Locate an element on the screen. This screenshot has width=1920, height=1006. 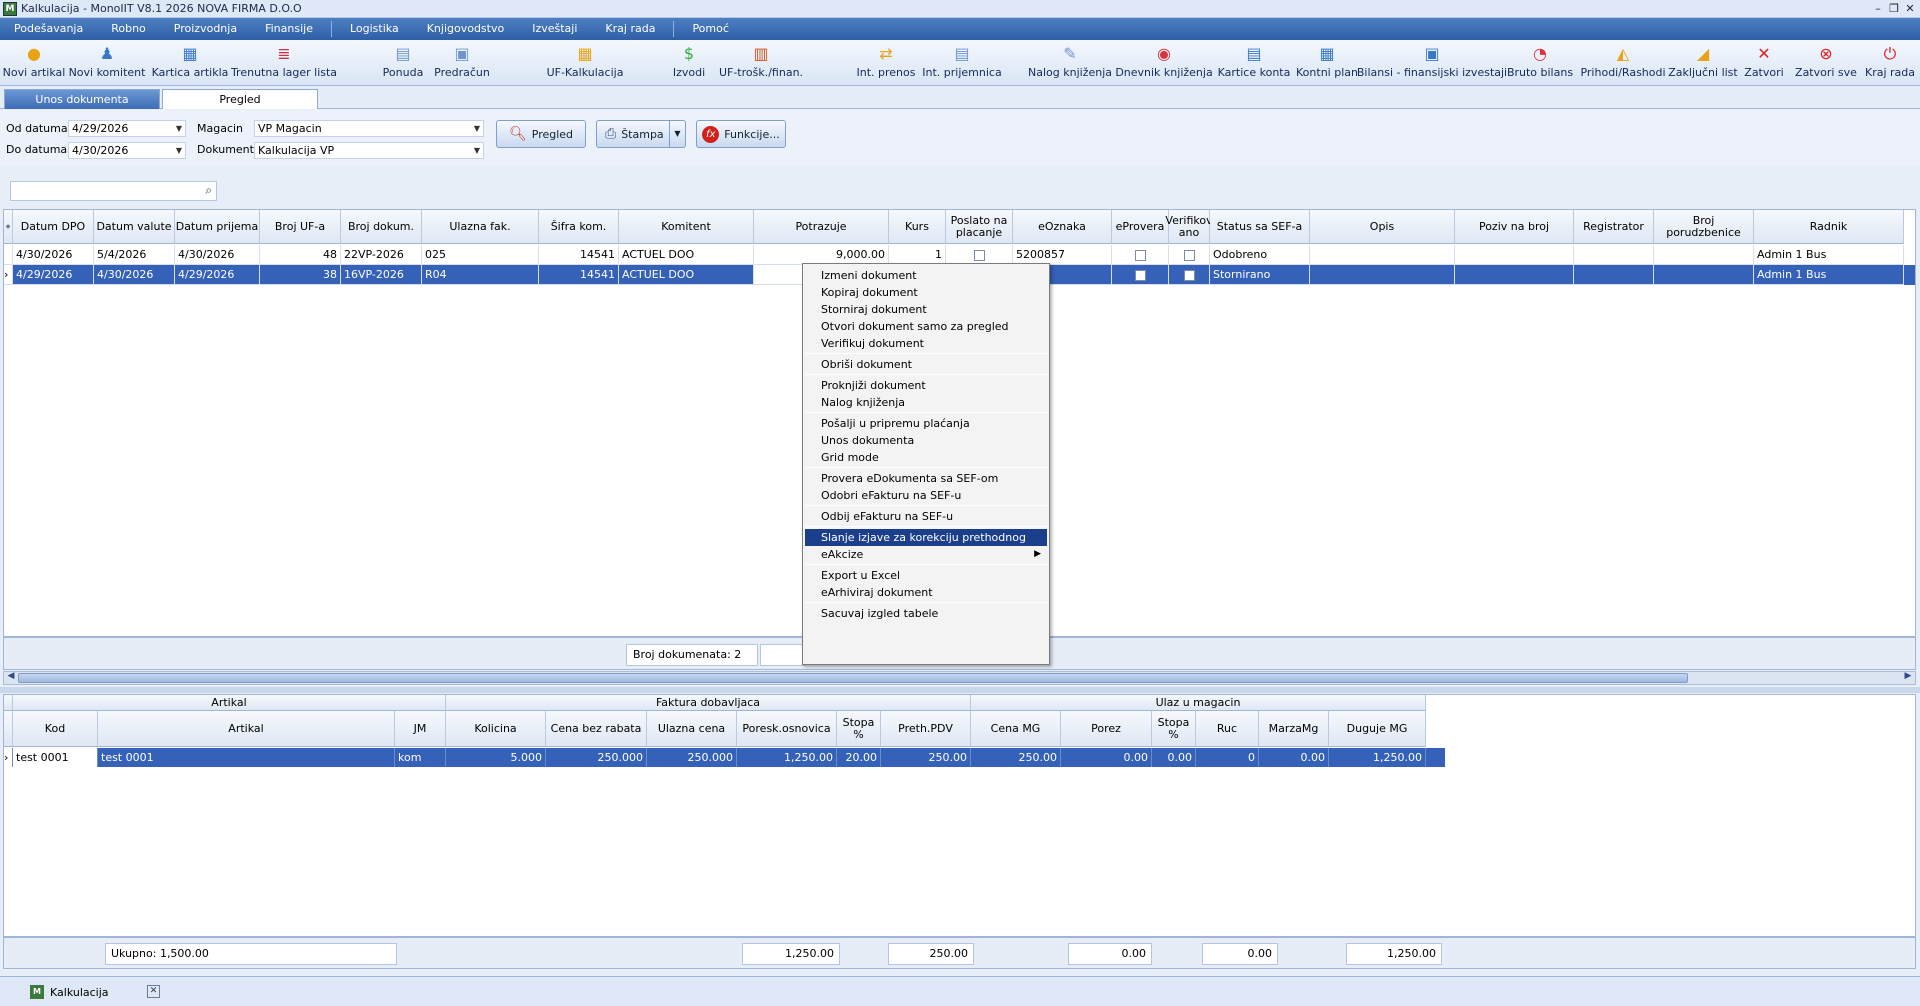
scrollbar-thumb is located at coordinates (853, 678).